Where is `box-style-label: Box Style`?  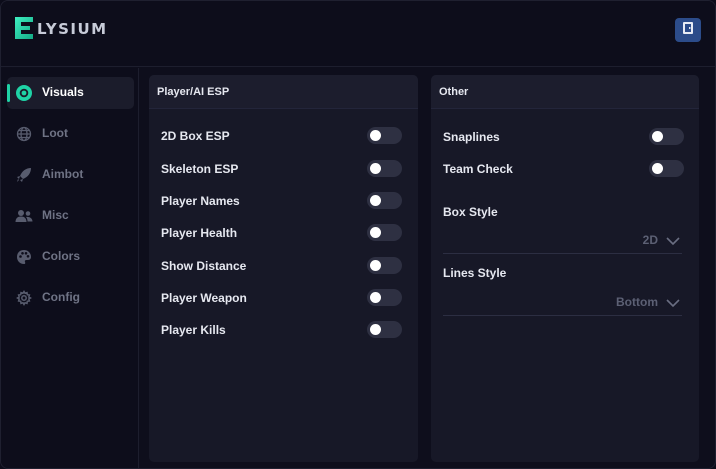 box-style-label: Box Style is located at coordinates (470, 212).